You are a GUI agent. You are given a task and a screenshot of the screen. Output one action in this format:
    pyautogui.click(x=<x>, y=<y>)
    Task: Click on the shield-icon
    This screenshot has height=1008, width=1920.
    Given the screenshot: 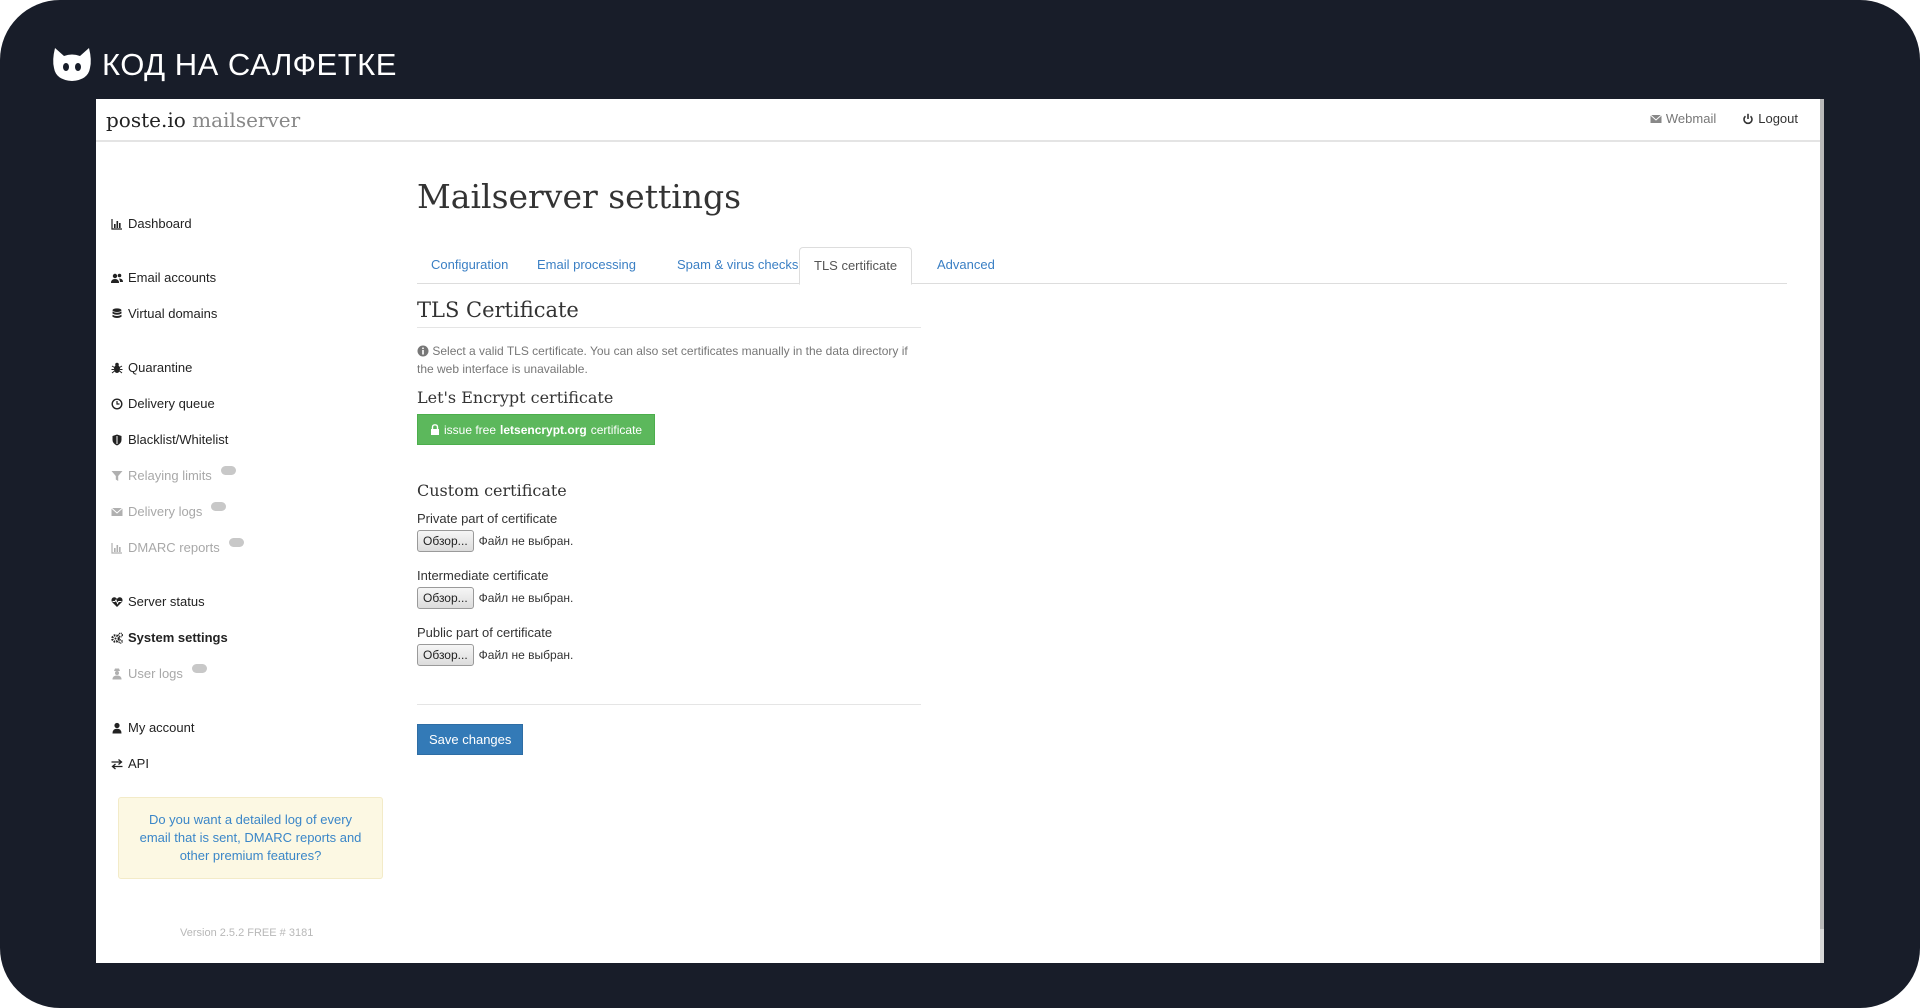 What is the action you would take?
    pyautogui.click(x=116, y=439)
    